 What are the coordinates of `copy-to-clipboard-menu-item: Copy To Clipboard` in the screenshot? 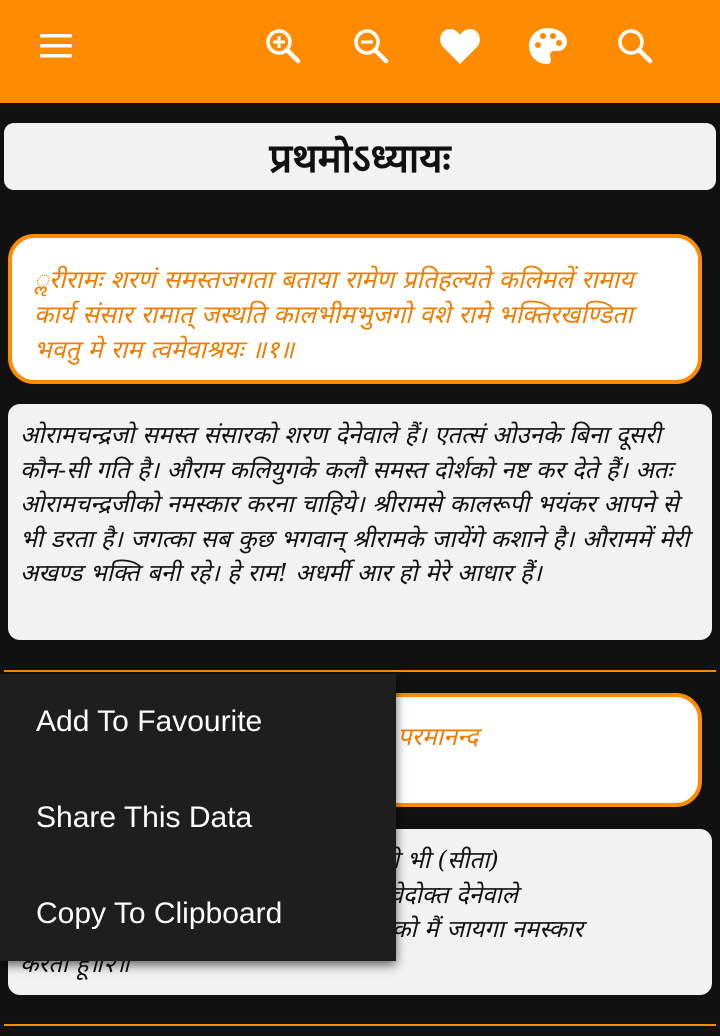 It's located at (198, 914).